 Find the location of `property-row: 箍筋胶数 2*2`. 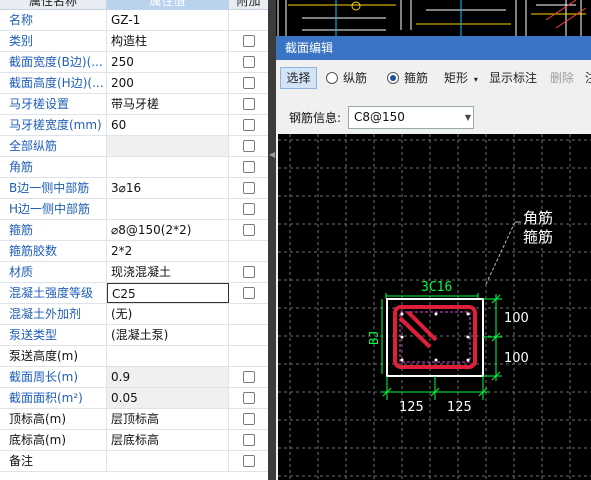

property-row: 箍筋胶数 2*2 is located at coordinates (134, 251).